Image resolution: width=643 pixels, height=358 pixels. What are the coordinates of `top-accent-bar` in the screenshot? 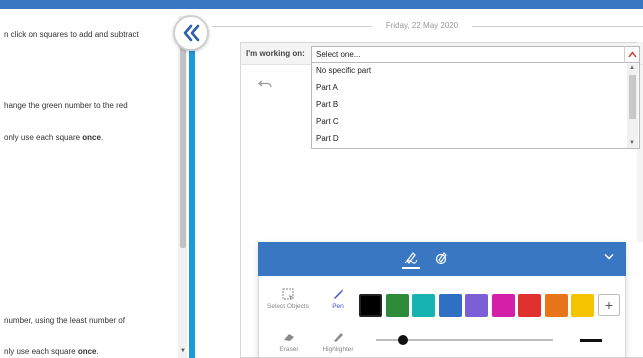 It's located at (321, 4).